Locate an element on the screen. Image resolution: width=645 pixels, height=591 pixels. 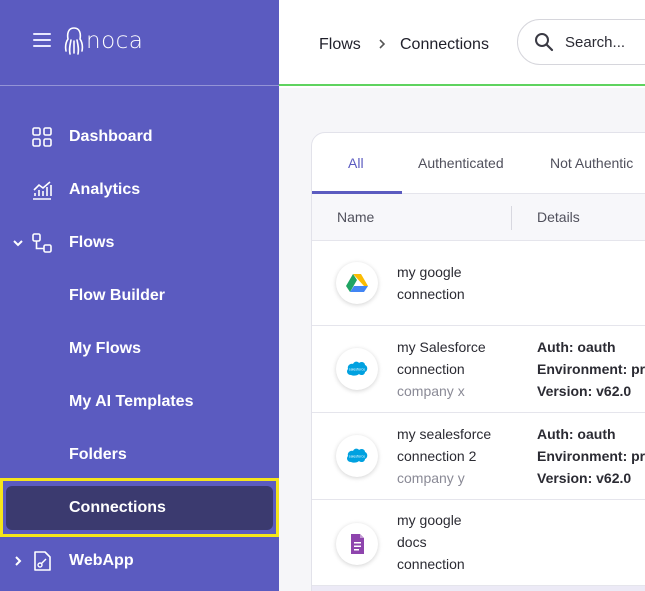
connection-company: company y is located at coordinates (431, 478).